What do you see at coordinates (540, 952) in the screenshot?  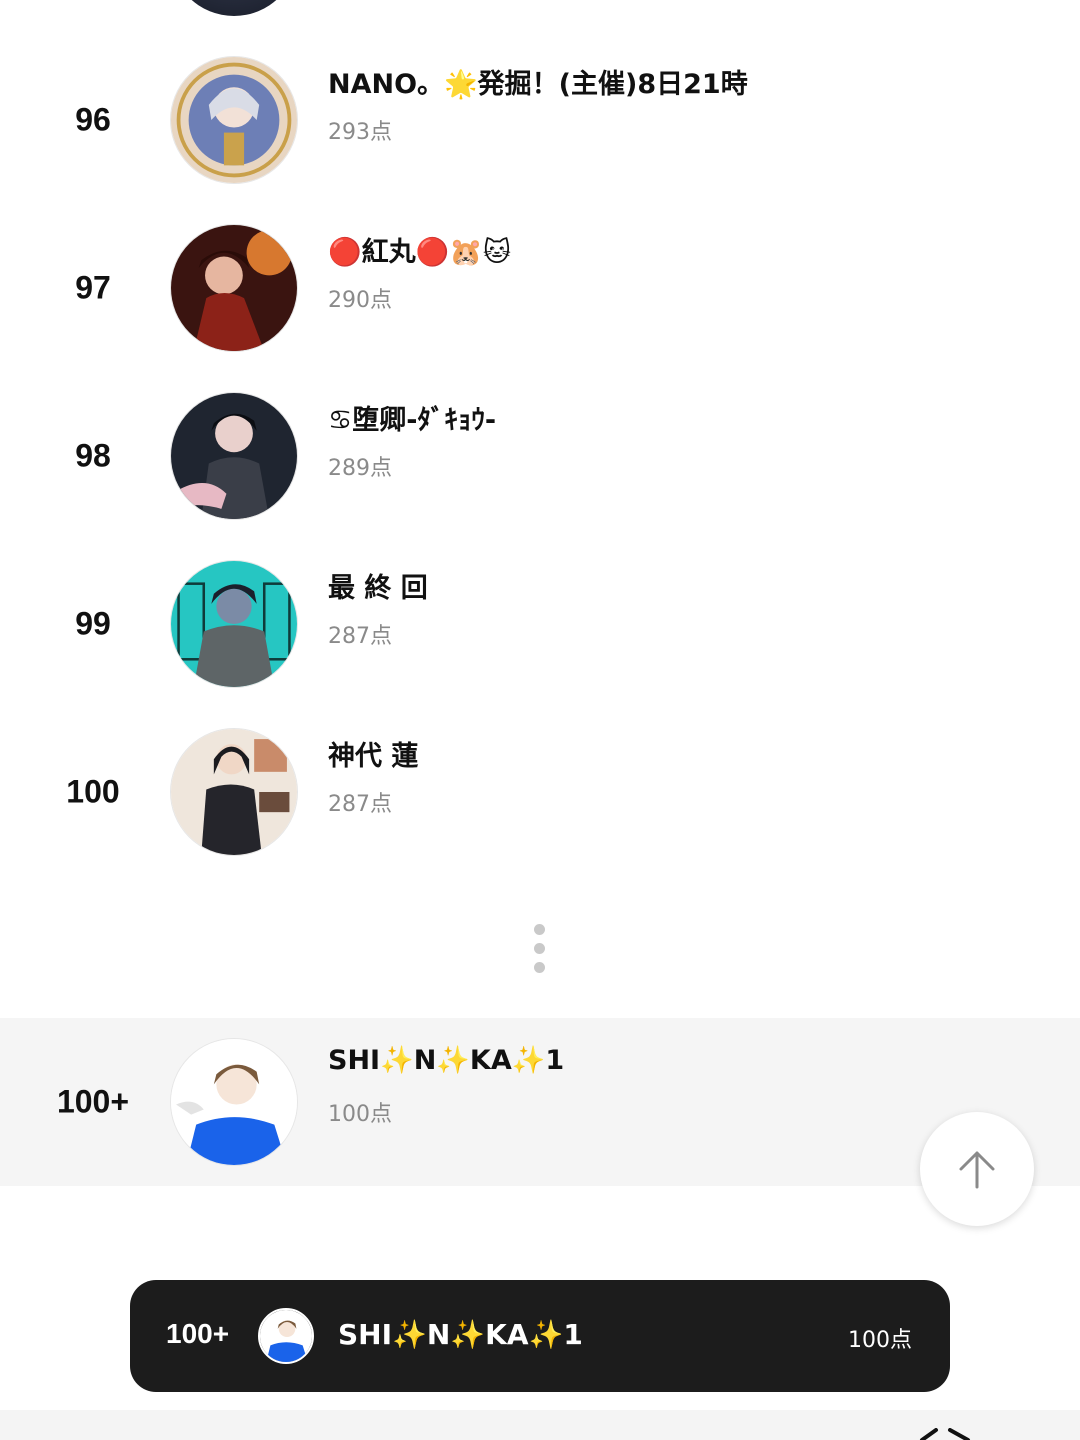 I see `vertical-dots-icon` at bounding box center [540, 952].